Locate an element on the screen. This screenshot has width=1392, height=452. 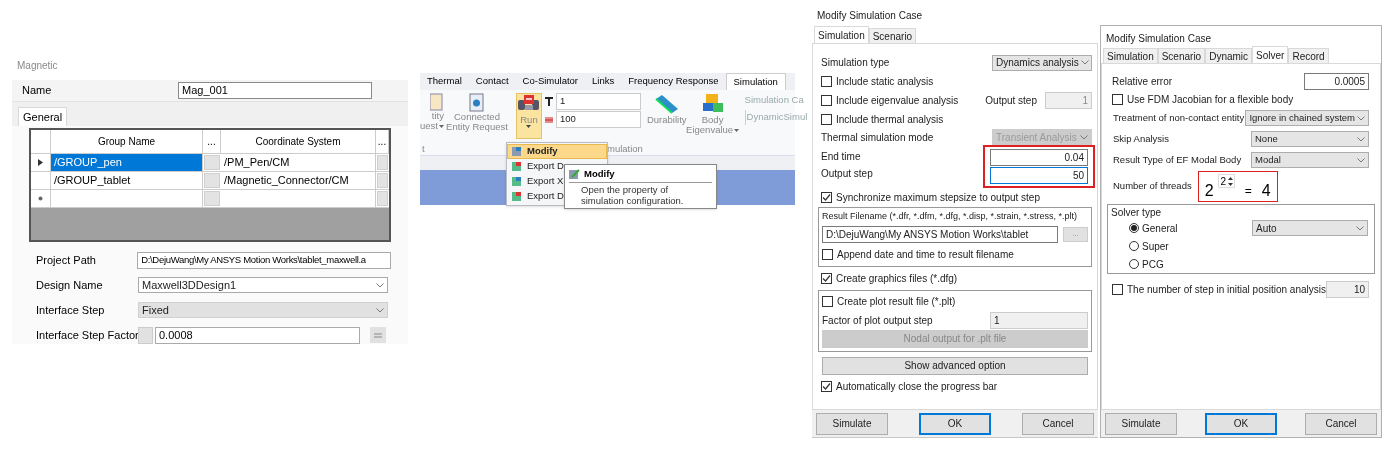
input-field: 0.0005 is located at coordinates (1336, 81).